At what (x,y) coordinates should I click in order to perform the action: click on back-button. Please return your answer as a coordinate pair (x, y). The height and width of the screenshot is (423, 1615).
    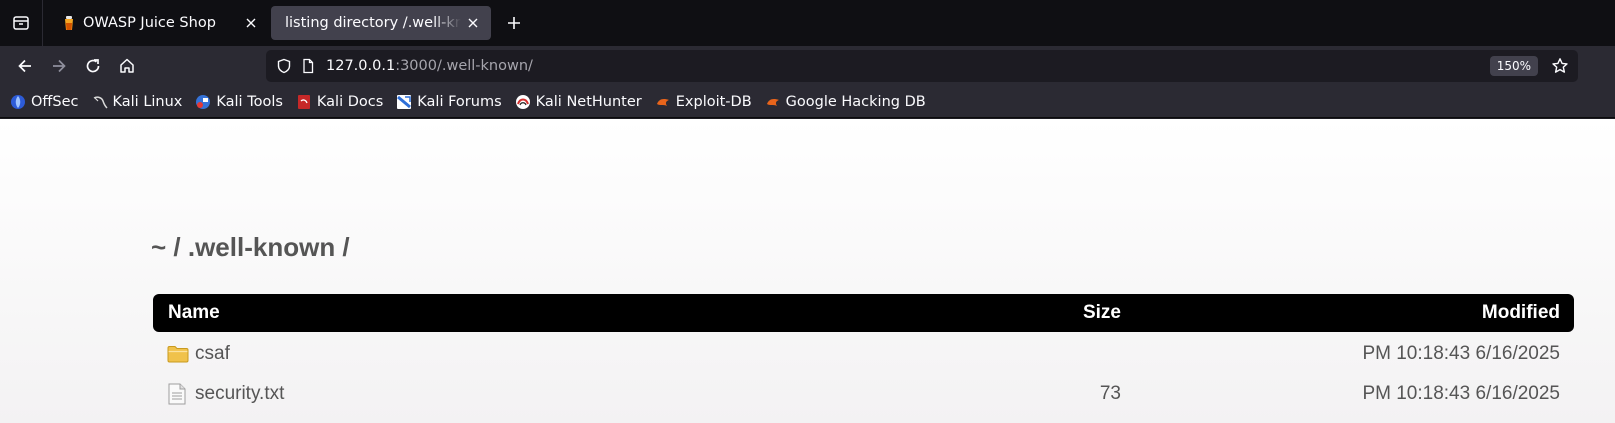
    Looking at the image, I should click on (25, 66).